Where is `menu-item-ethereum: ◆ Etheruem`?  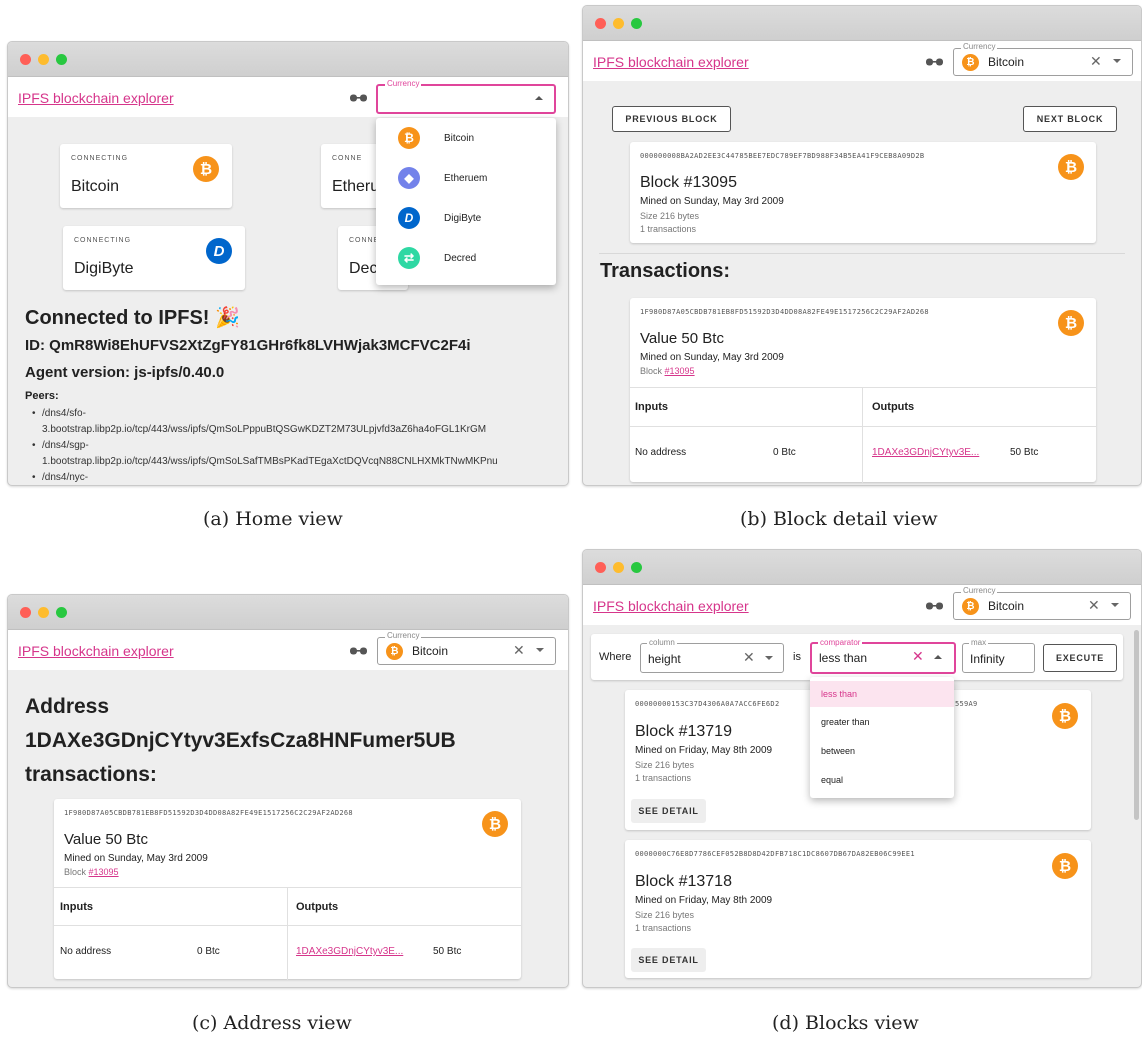
menu-item-ethereum: ◆ Etheruem is located at coordinates (466, 178).